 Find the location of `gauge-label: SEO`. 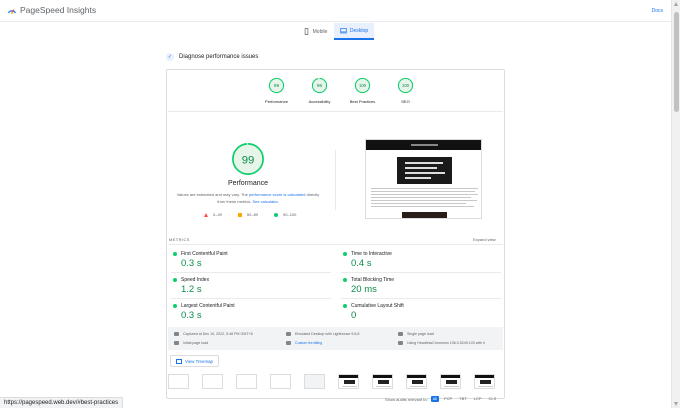

gauge-label: SEO is located at coordinates (405, 101).